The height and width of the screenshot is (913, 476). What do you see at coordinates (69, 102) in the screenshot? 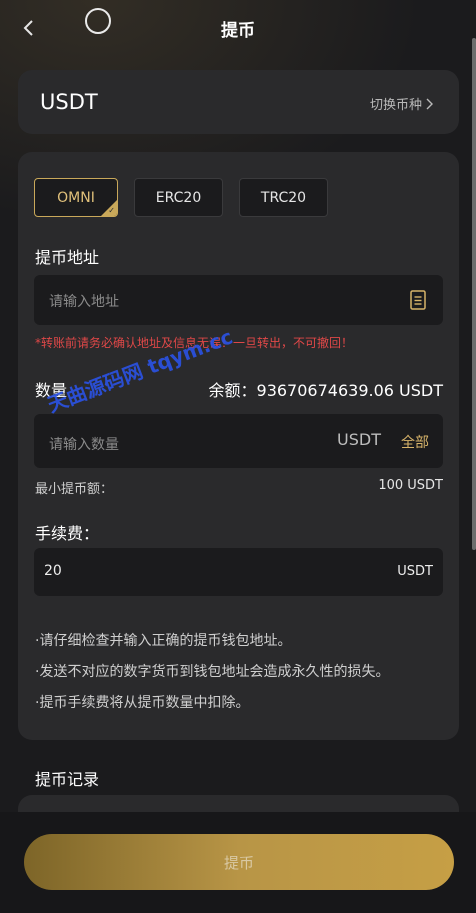
I see `currency-name: USDT` at bounding box center [69, 102].